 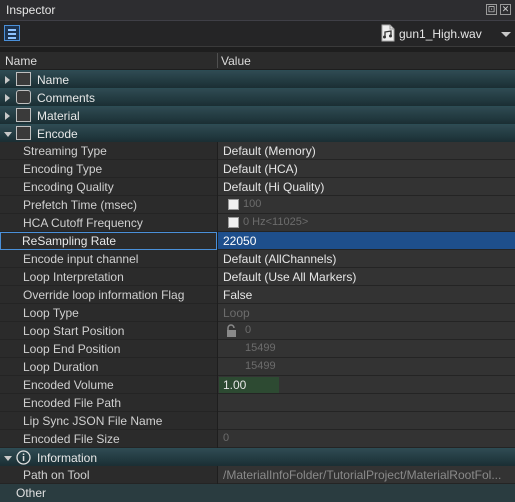 I want to click on property-label: Encoded Volume, so click(x=68, y=385).